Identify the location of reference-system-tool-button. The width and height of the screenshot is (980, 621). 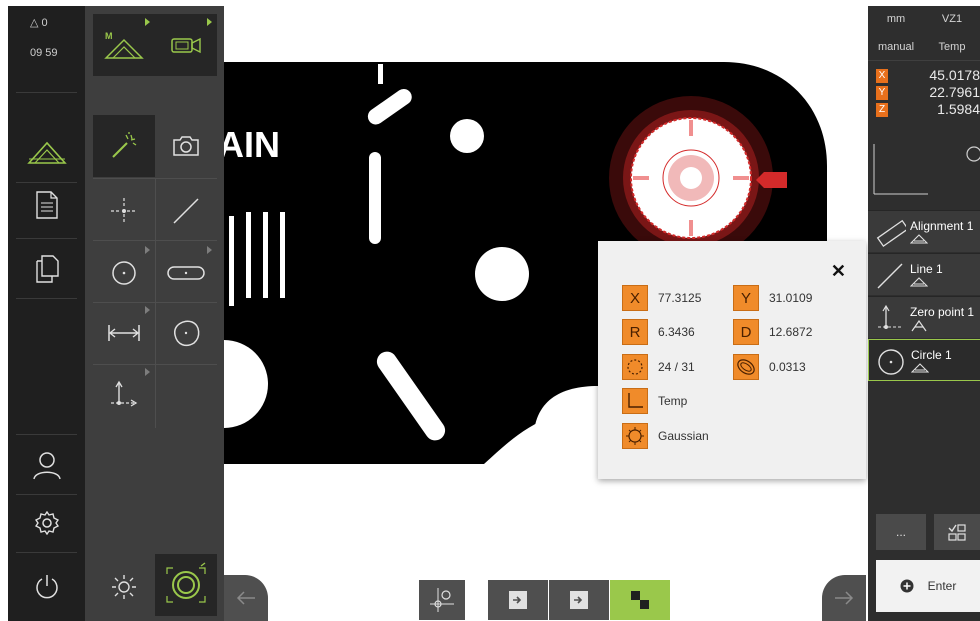
(124, 395).